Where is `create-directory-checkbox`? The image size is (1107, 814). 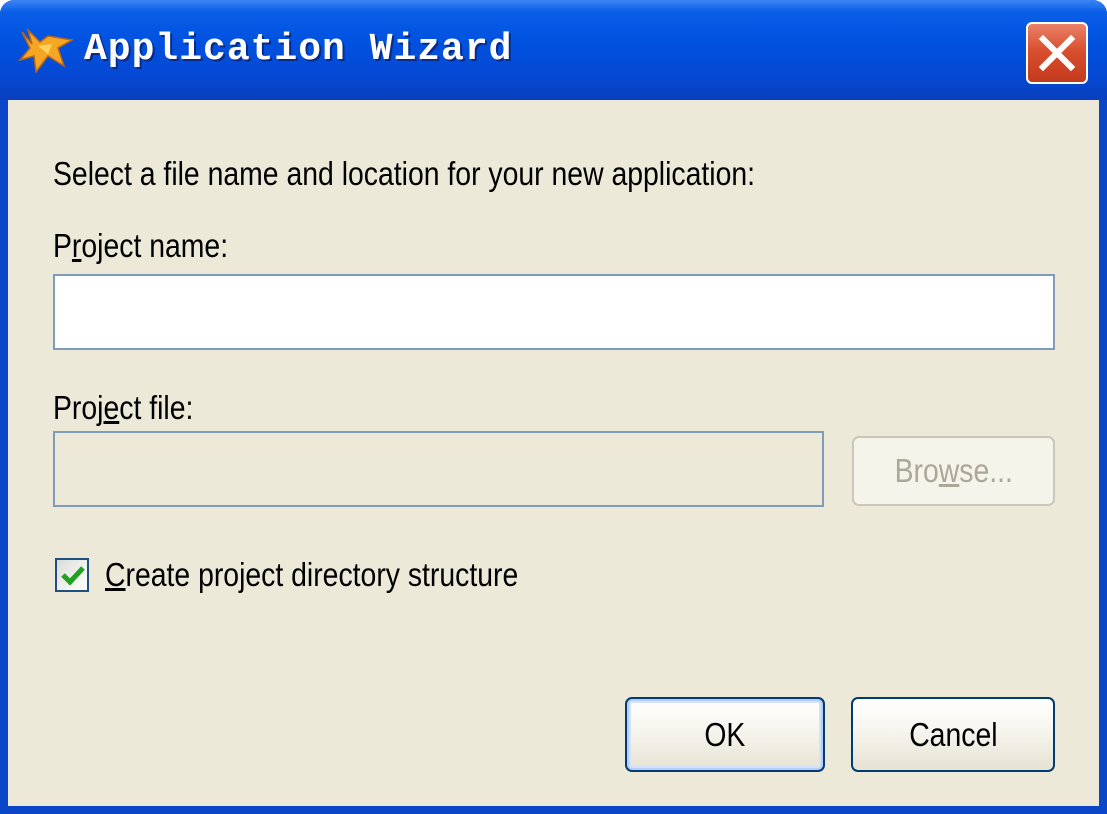 create-directory-checkbox is located at coordinates (72, 575).